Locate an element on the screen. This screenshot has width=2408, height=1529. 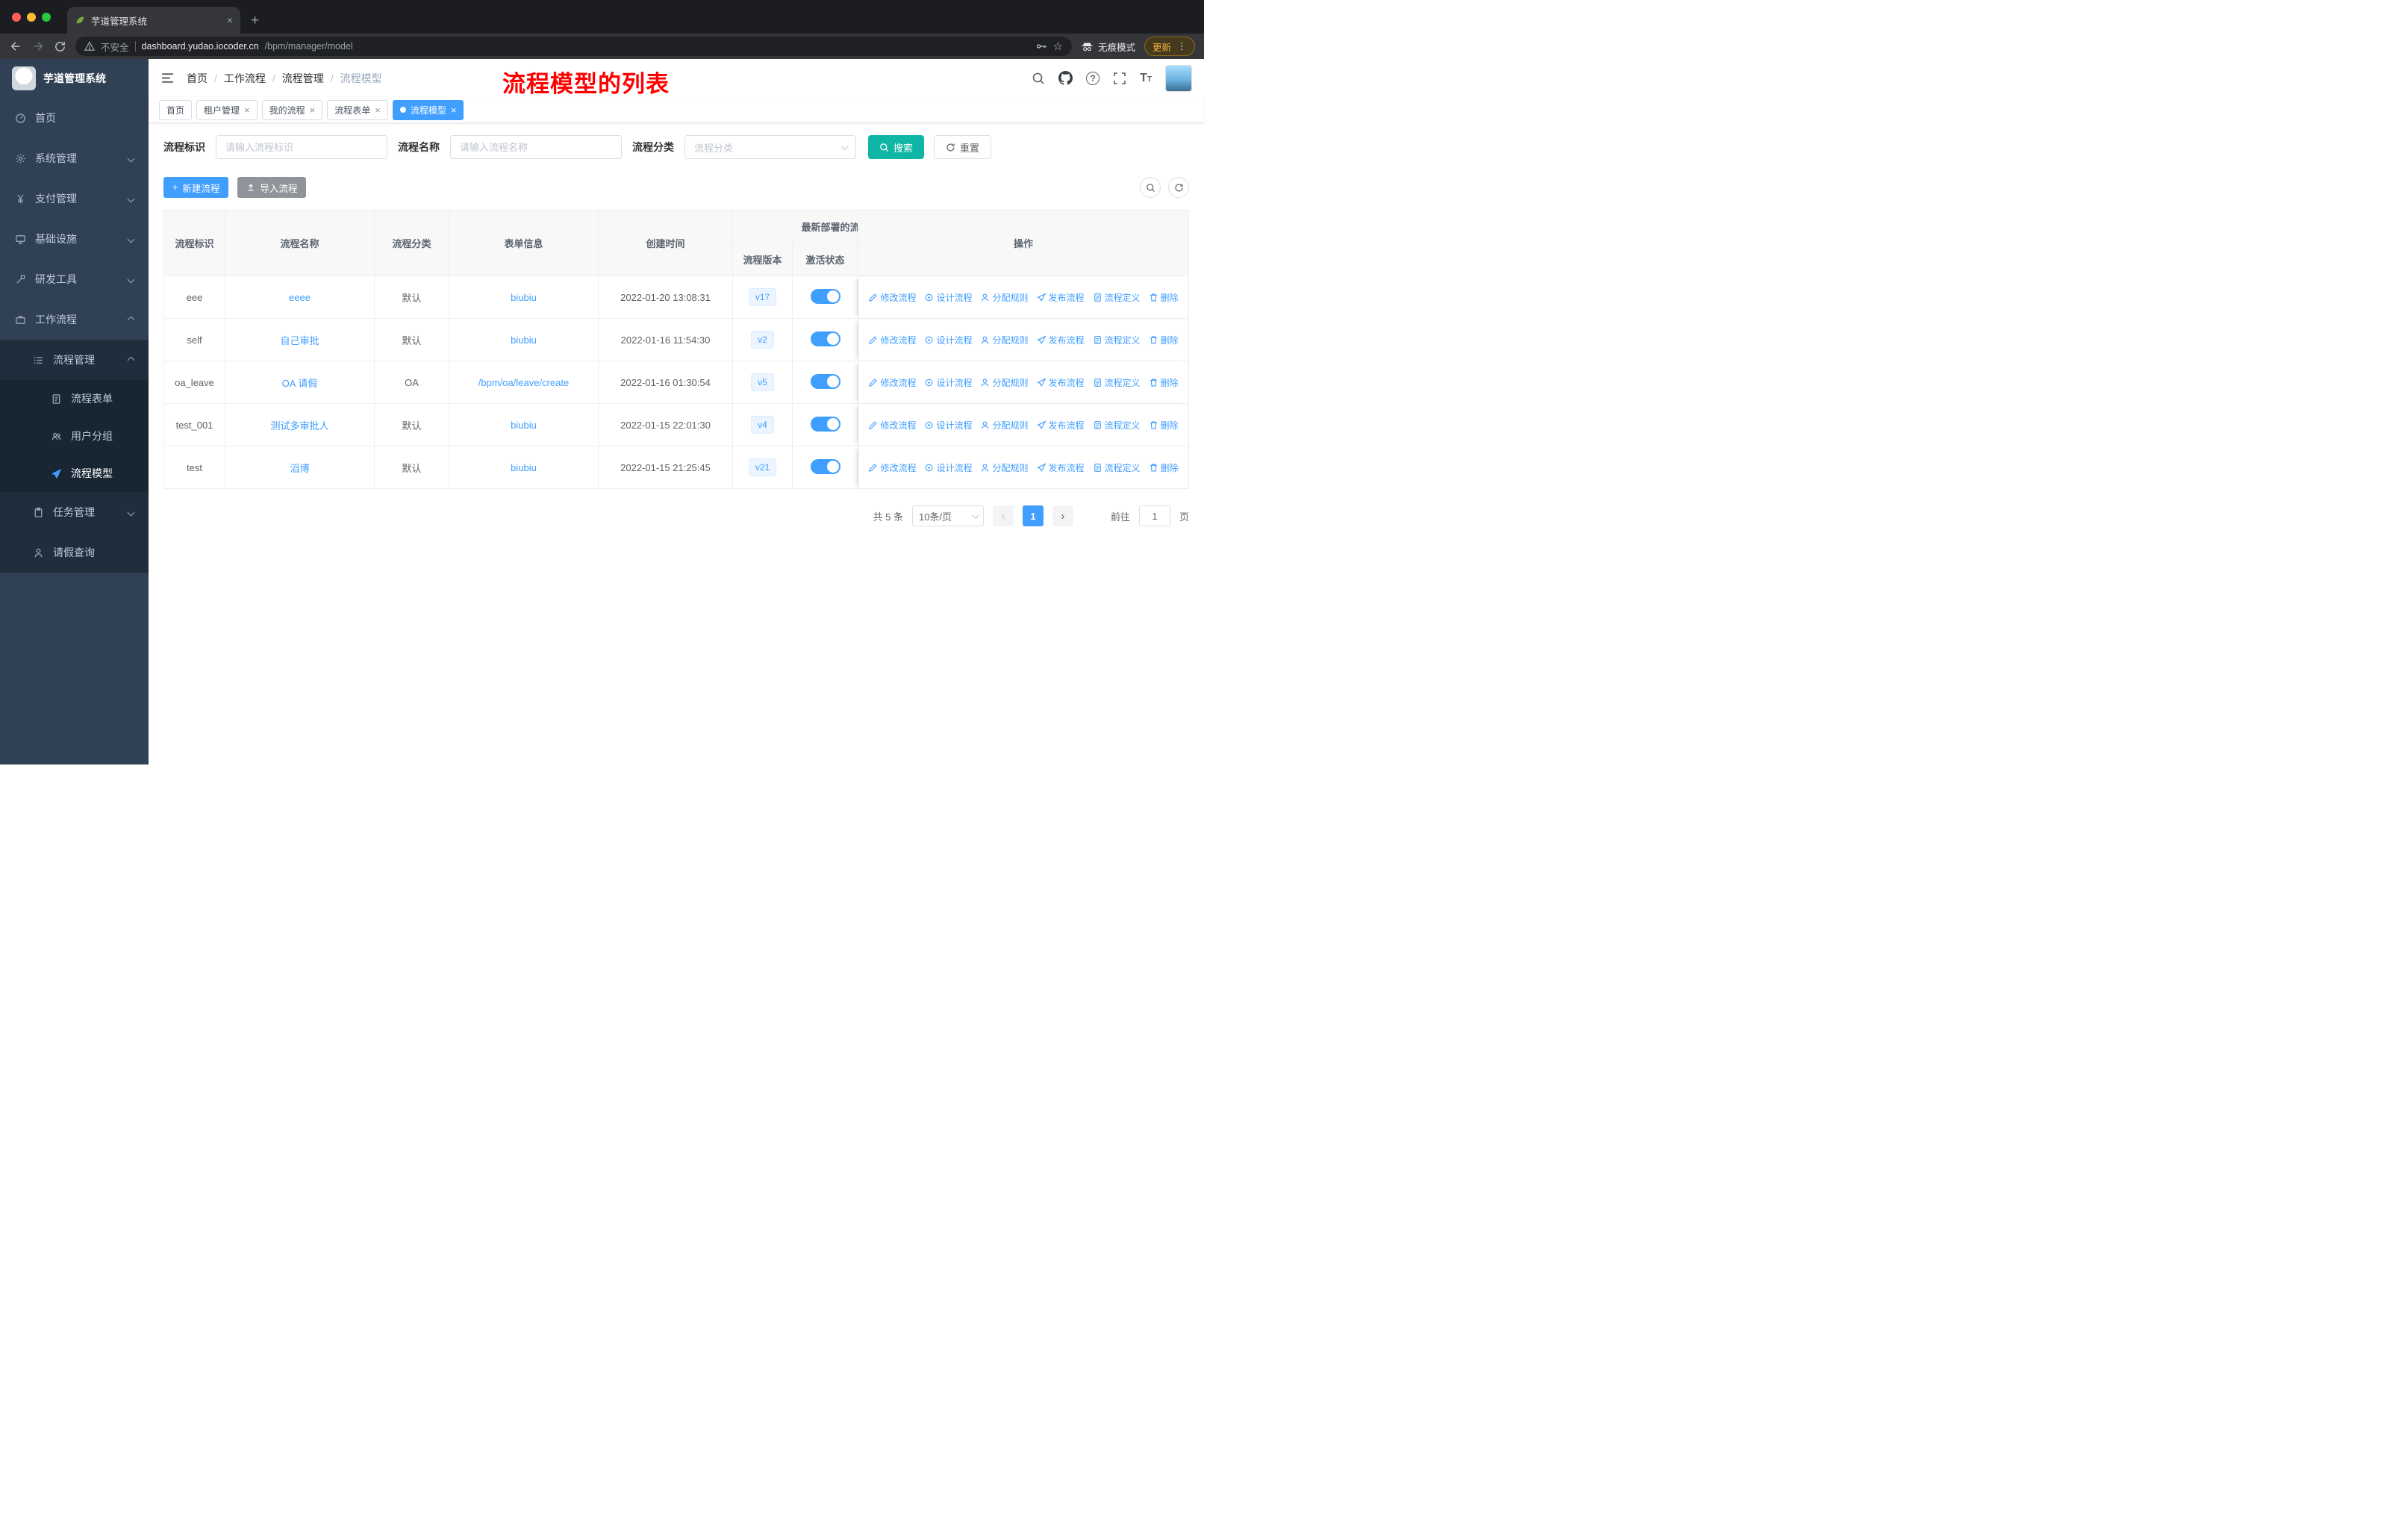
toolbar-search-icon is located at coordinates (1150, 188).